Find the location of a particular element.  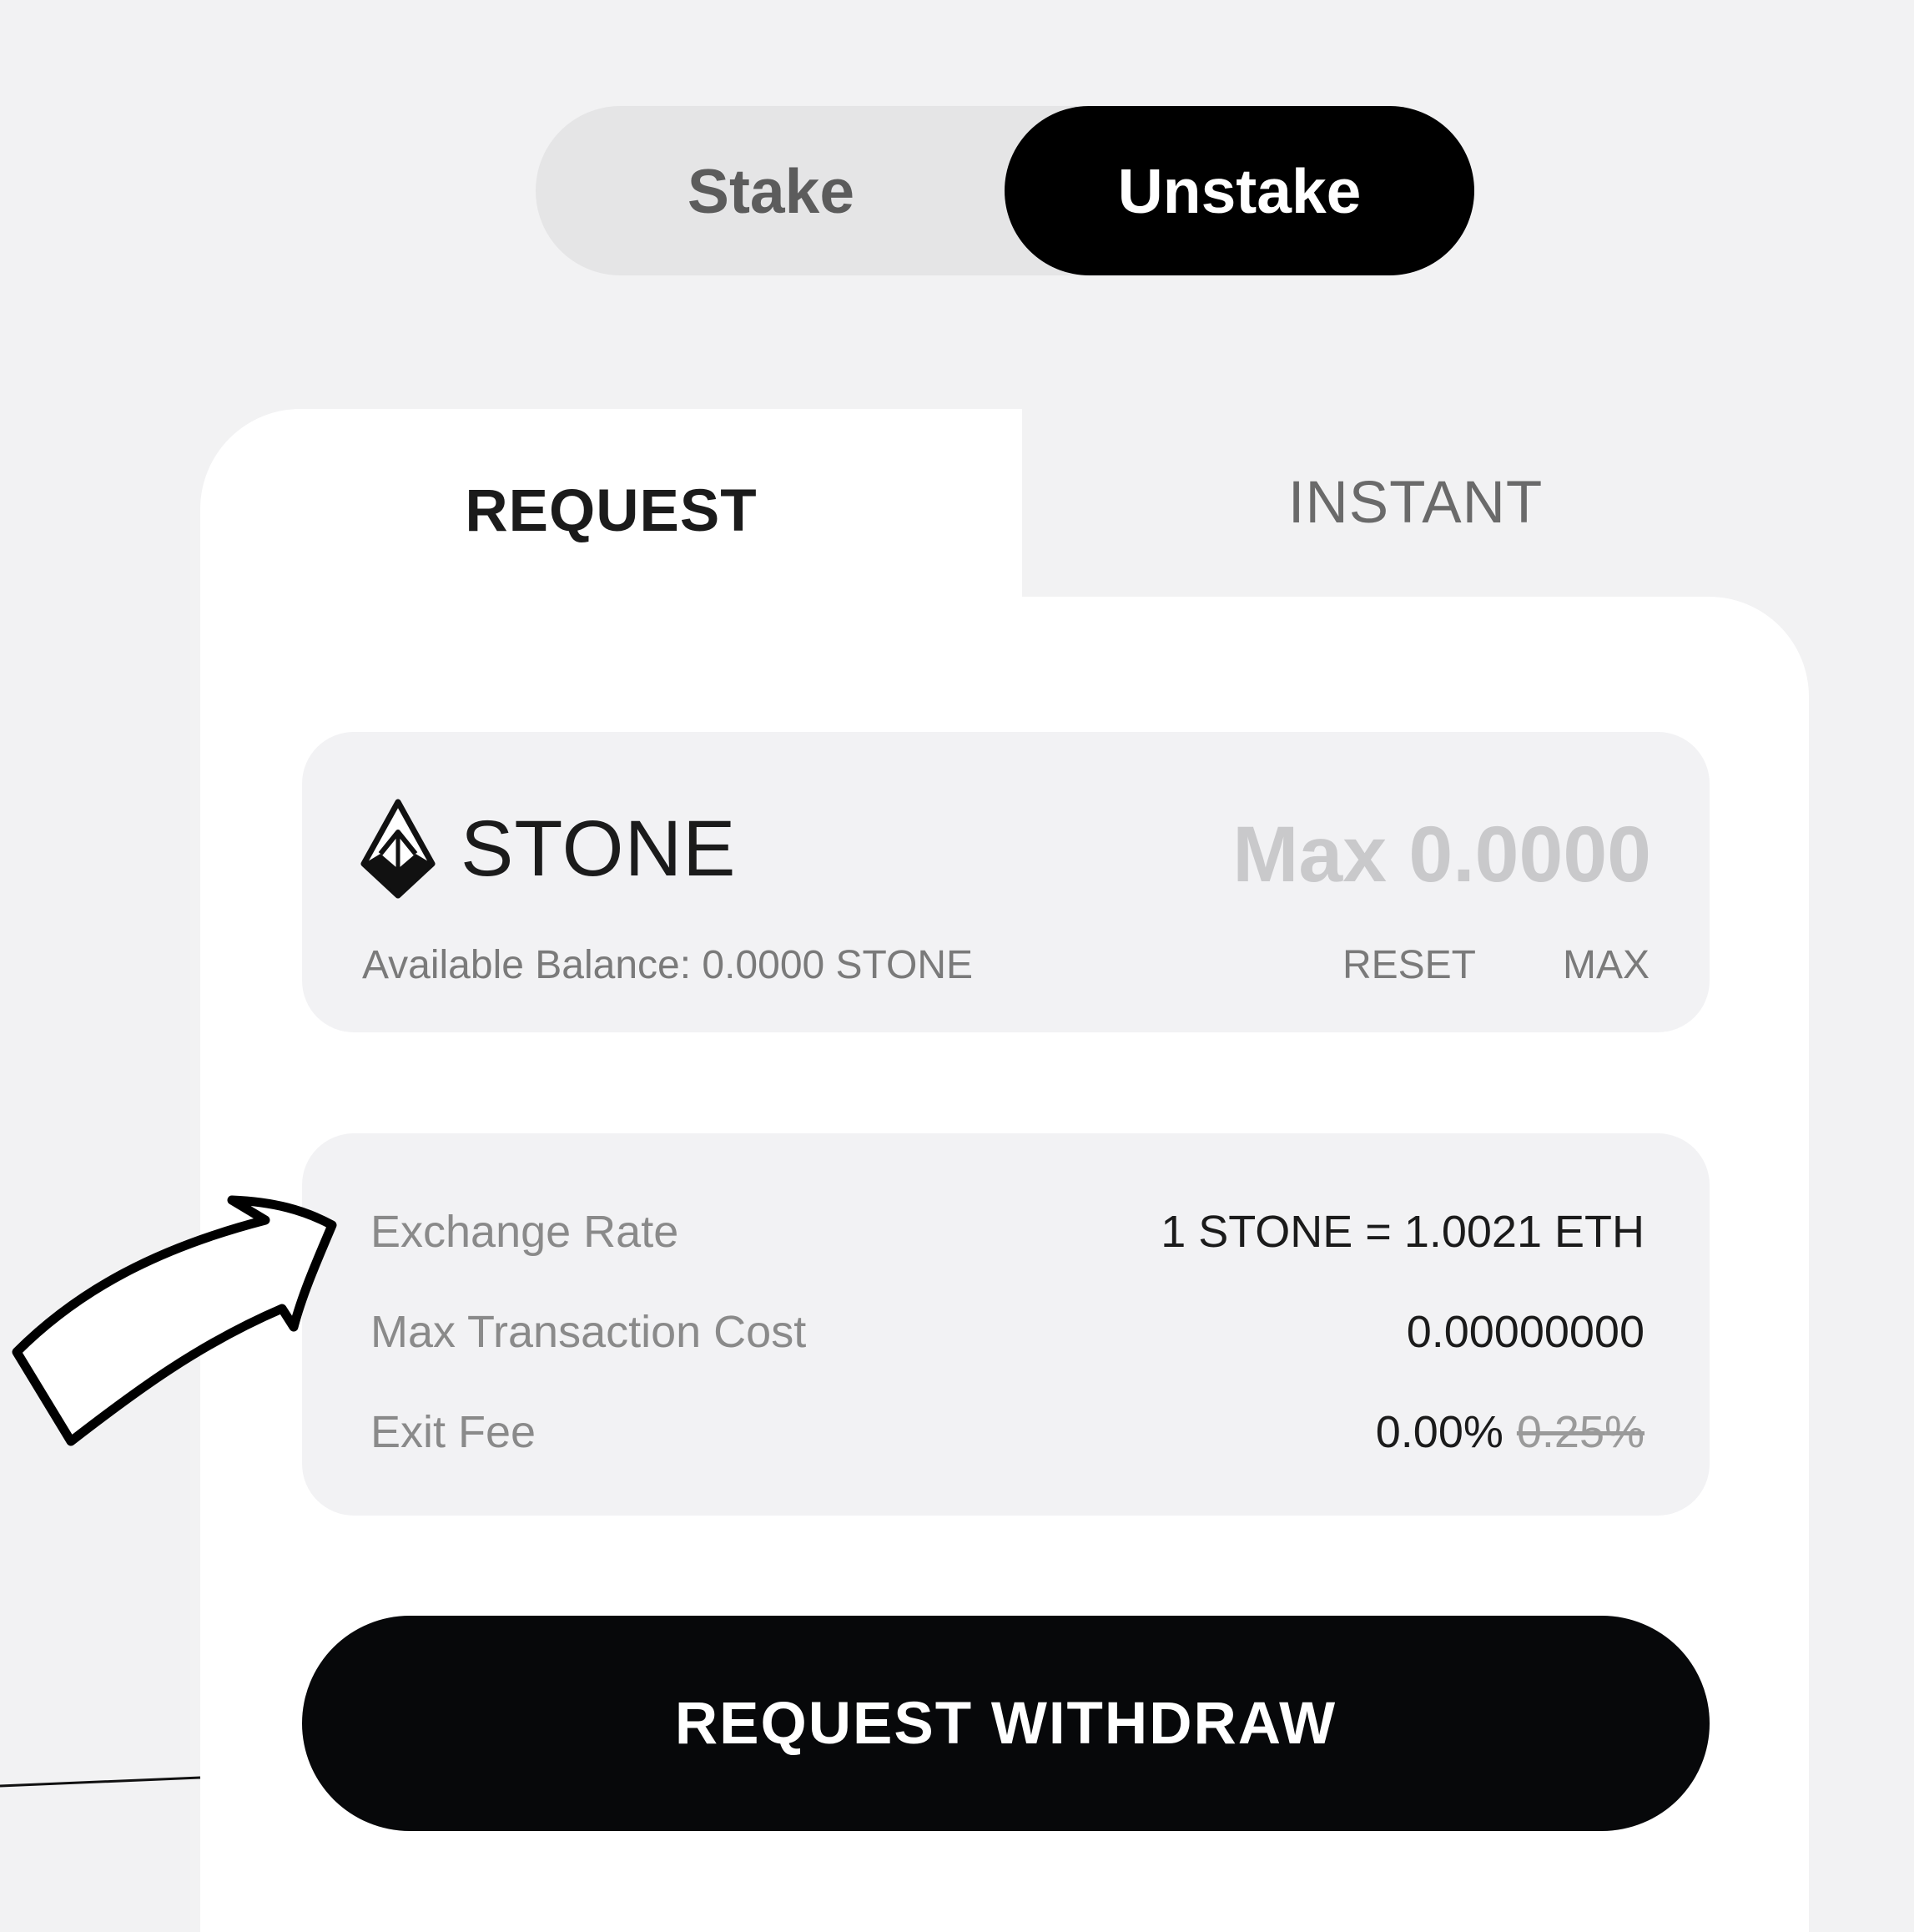

tx-cost-row: Max Transaction Cost 0.00000000 is located at coordinates (1007, 1332).